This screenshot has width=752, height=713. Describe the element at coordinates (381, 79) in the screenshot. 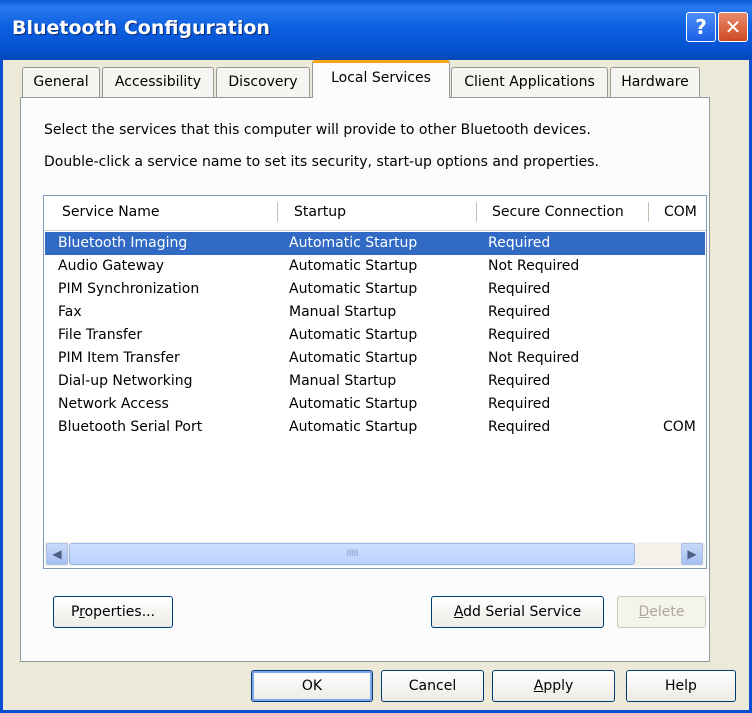

I see `tab-local-services: Local Services` at that location.